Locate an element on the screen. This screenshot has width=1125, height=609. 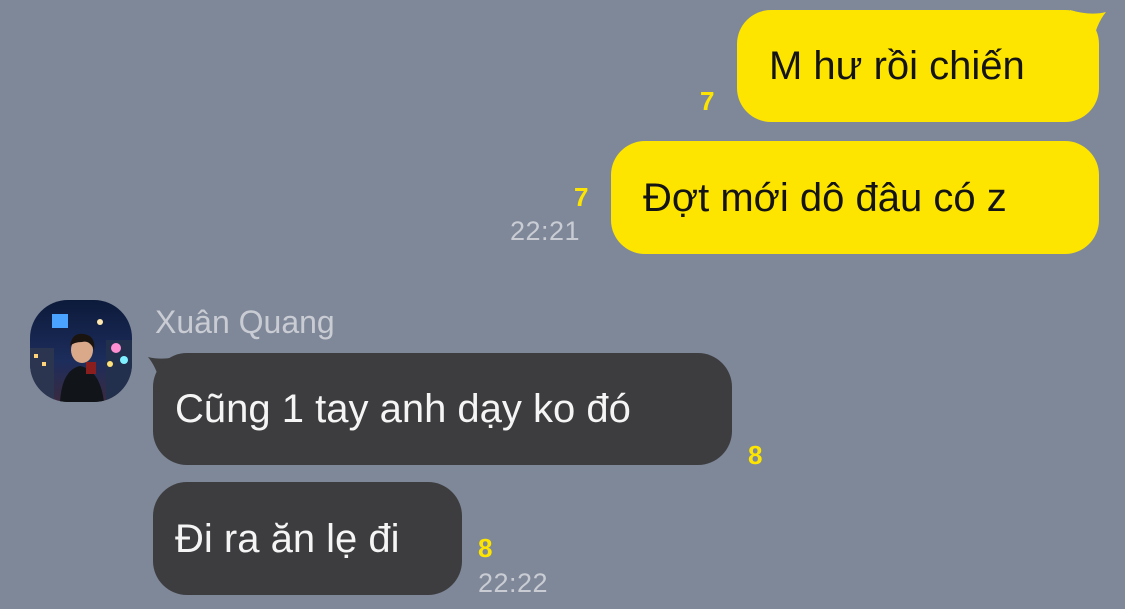
message-bubble-outgoing: Đợt mới dô đâu có z is located at coordinates (855, 197).